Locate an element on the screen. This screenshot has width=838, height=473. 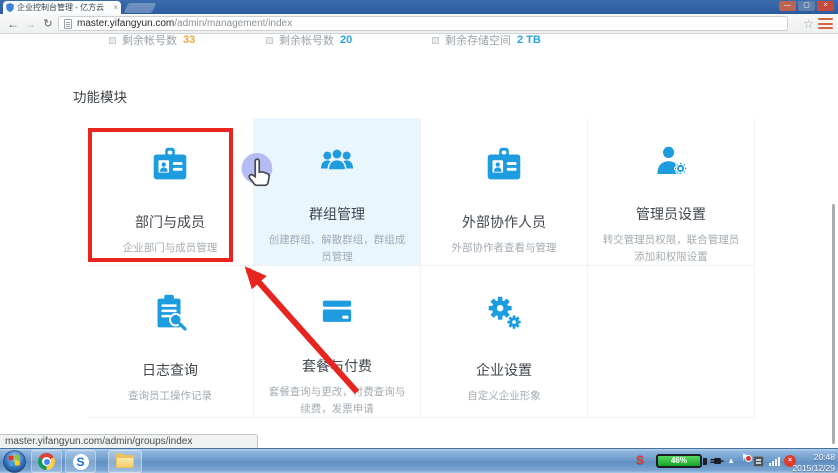
chrome-menu-icon is located at coordinates (825, 23).